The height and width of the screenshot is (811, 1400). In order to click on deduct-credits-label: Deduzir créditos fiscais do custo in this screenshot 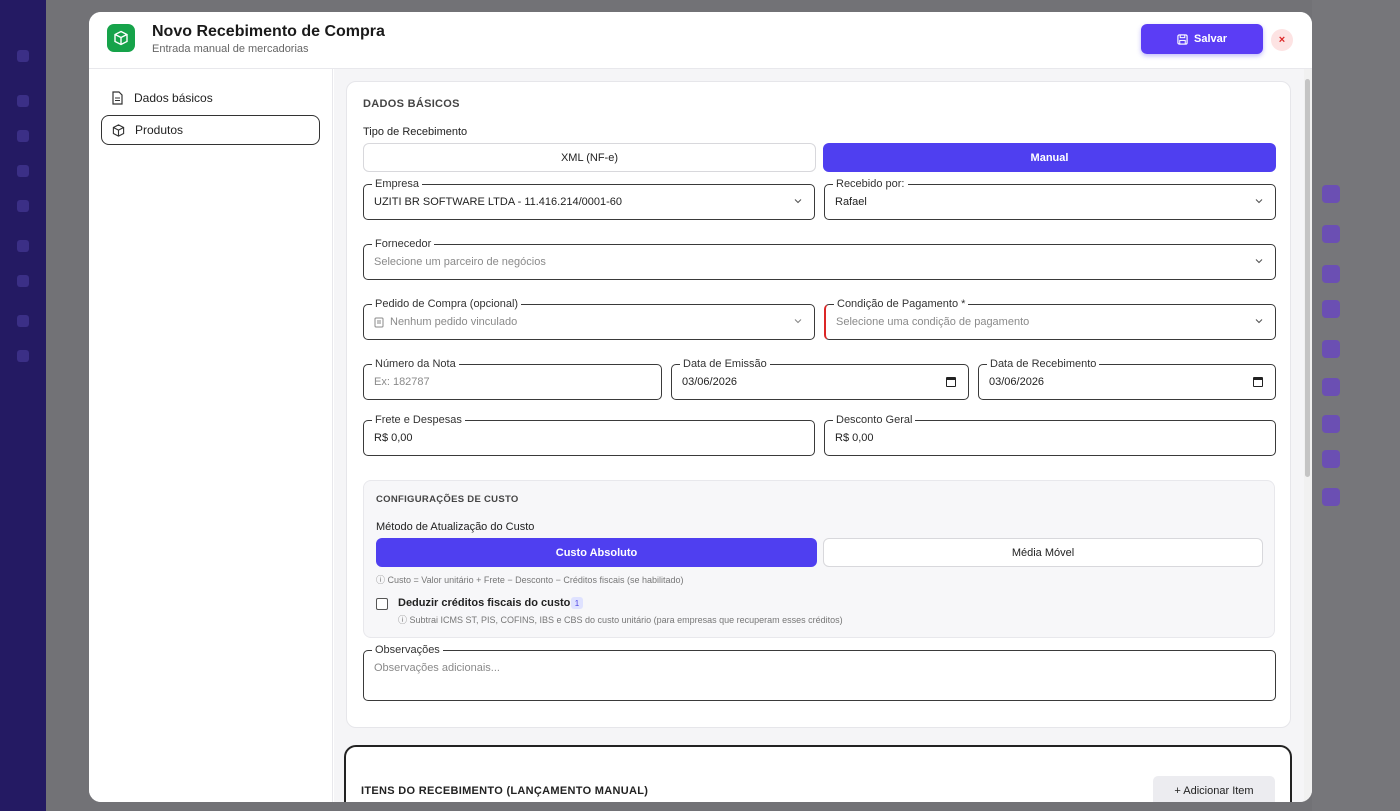, I will do `click(484, 603)`.